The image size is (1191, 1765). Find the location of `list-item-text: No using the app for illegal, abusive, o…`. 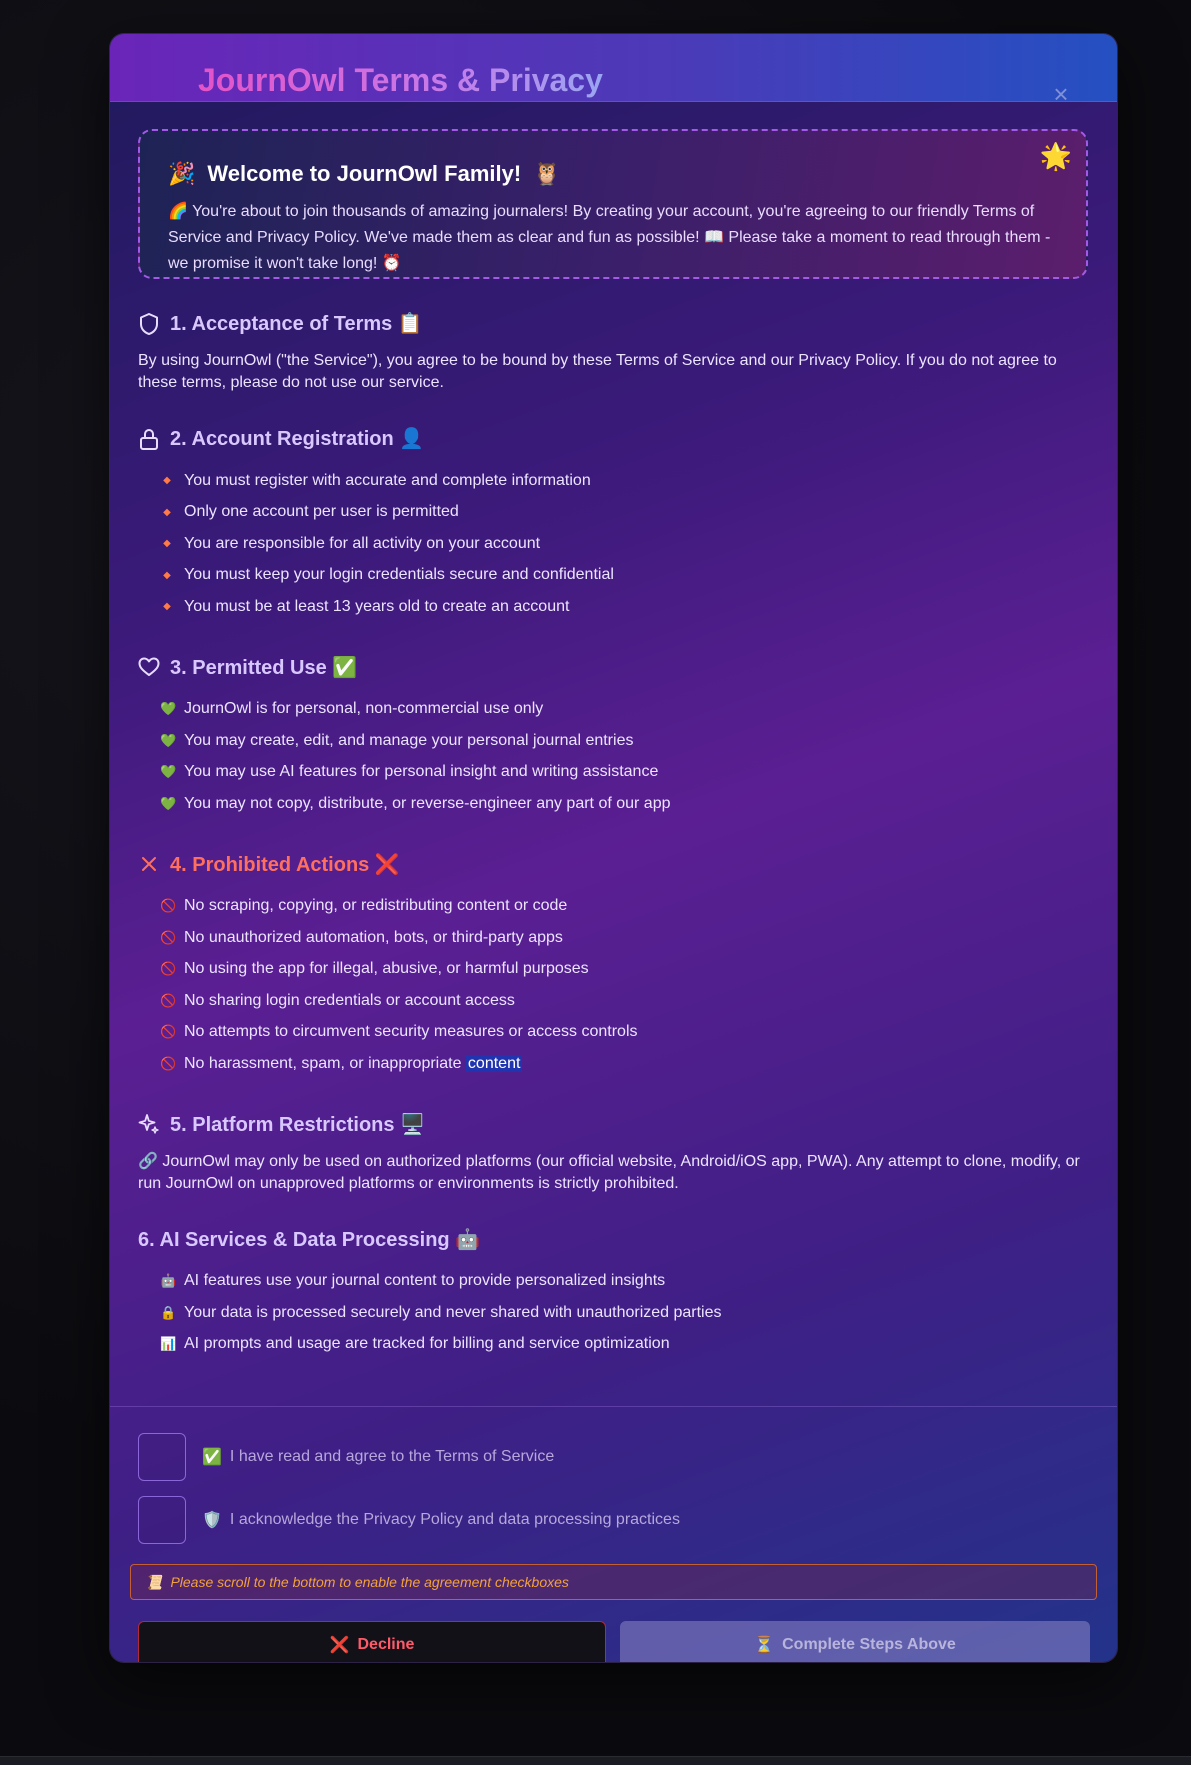

list-item-text: No using the app for illegal, abusive, o… is located at coordinates (386, 969).